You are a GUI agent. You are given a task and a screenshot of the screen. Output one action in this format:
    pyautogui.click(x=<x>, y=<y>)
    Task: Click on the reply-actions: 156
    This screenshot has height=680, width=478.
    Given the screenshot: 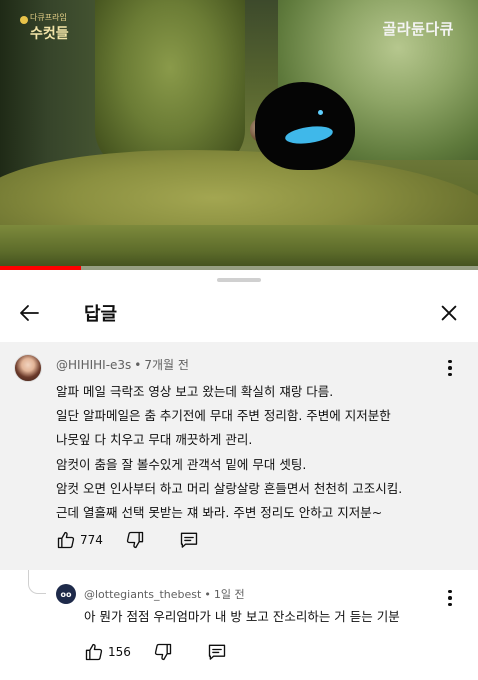 What is the action you would take?
    pyautogui.click(x=155, y=652)
    